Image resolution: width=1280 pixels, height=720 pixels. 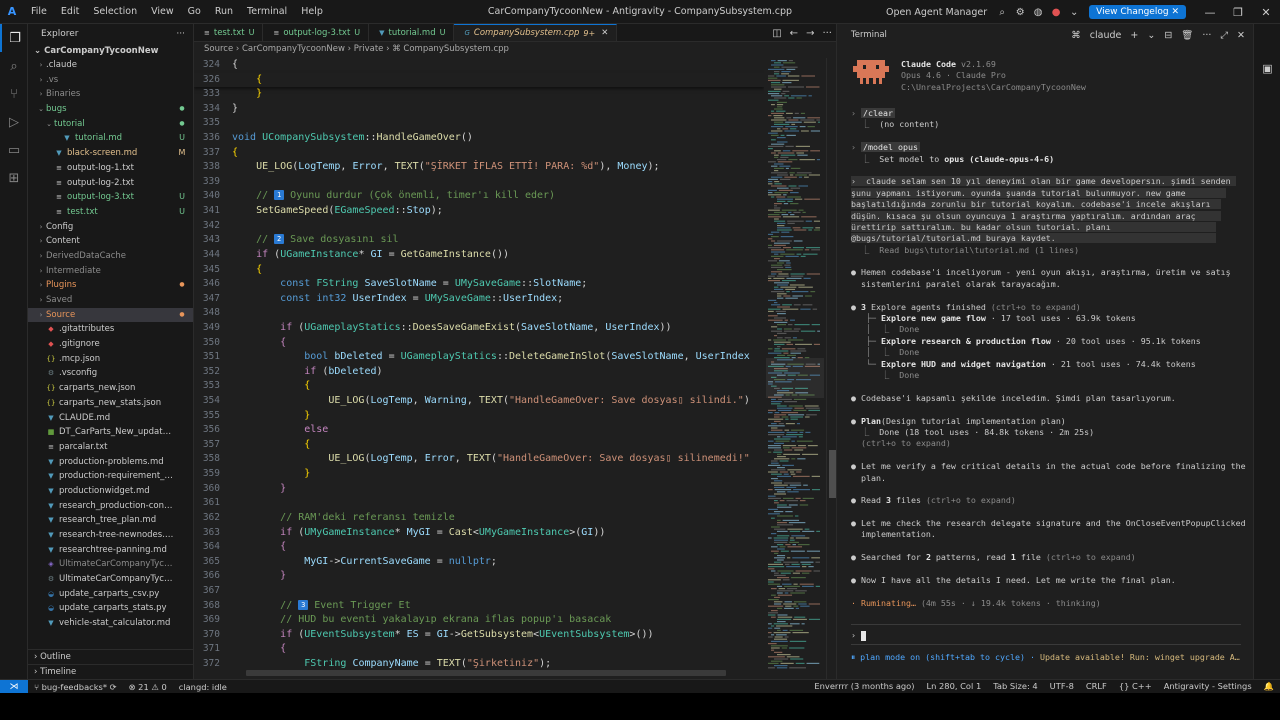 What do you see at coordinates (479, 372) in the screenshot?
I see `code-line: 352 if (bDeleted)` at bounding box center [479, 372].